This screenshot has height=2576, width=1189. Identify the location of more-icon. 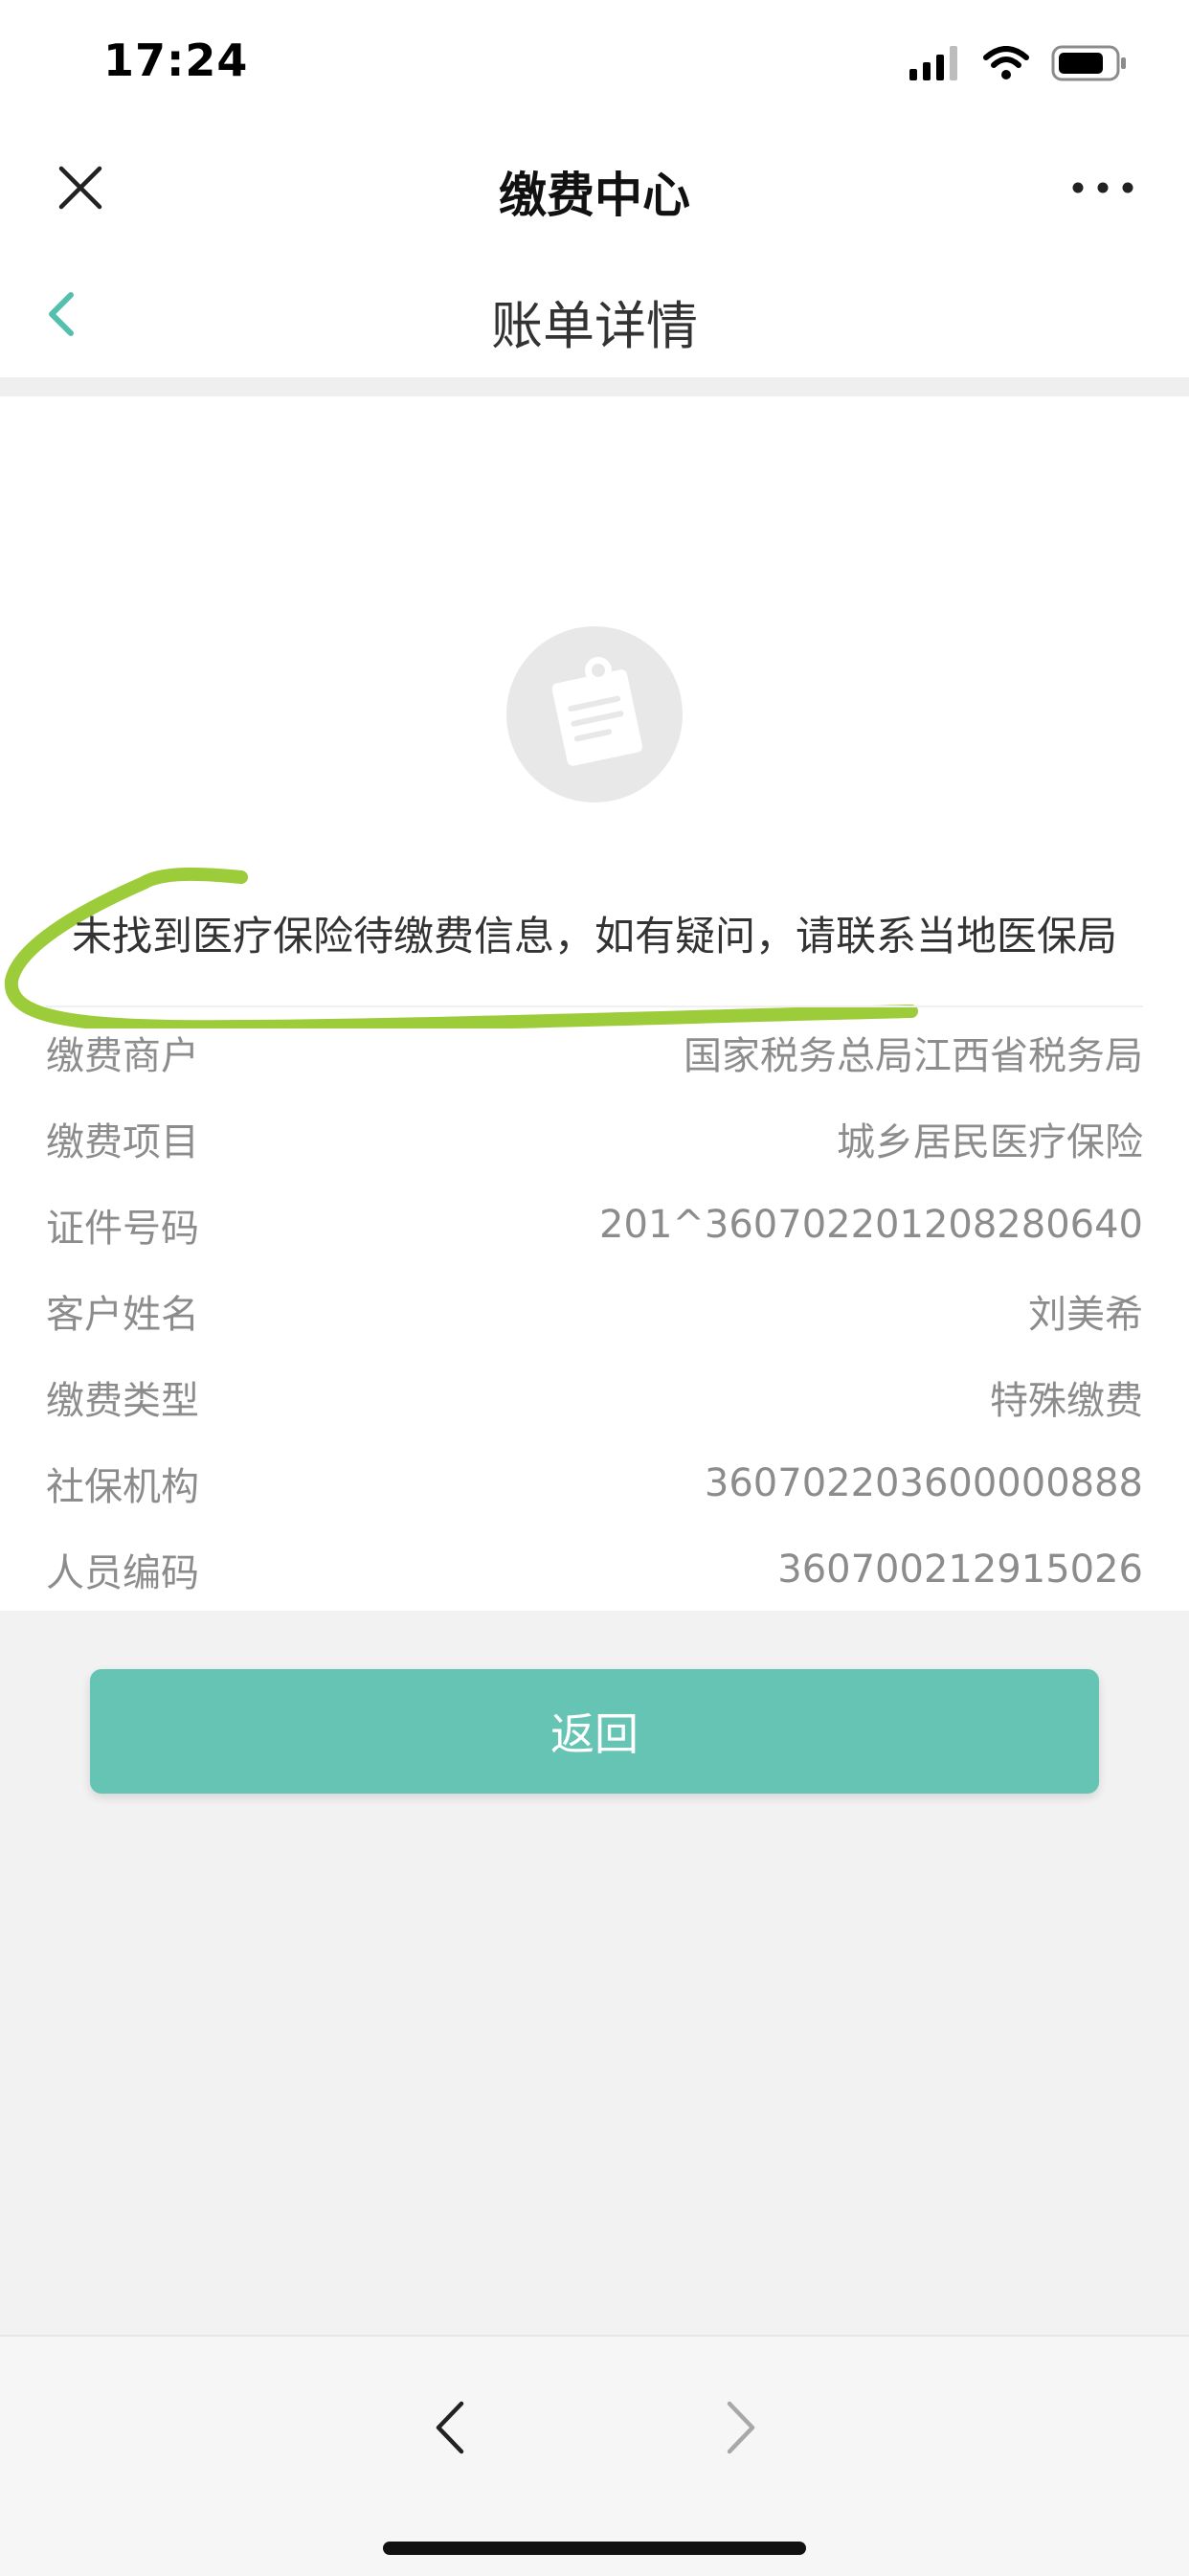
(1102, 187).